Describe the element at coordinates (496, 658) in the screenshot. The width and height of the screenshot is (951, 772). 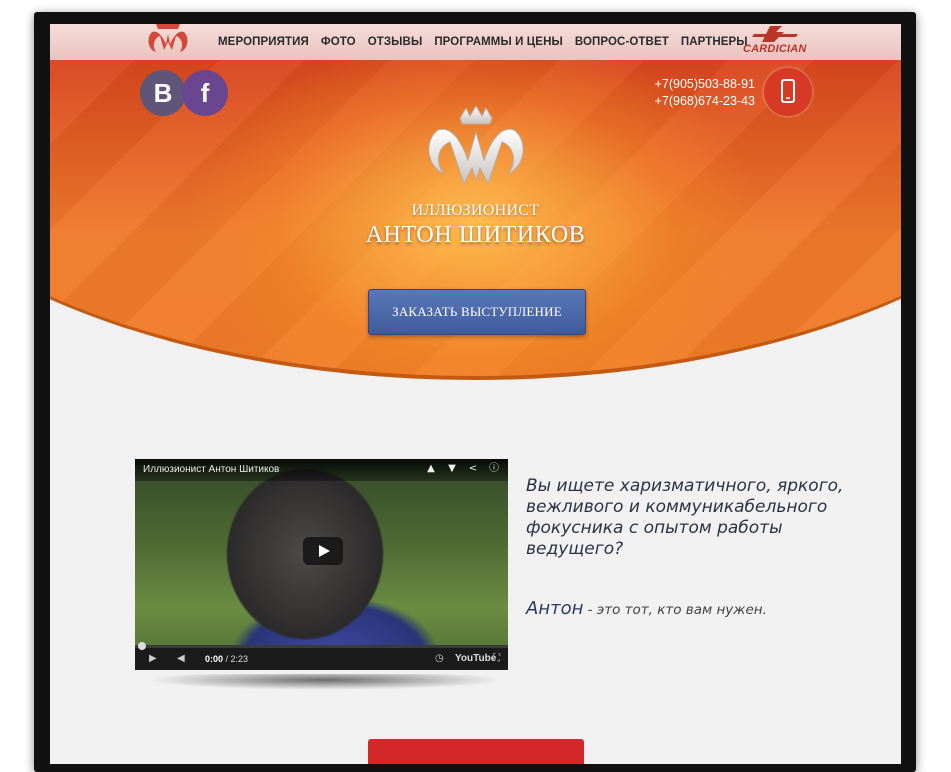
I see `fullscreen-icon: ⛶` at that location.